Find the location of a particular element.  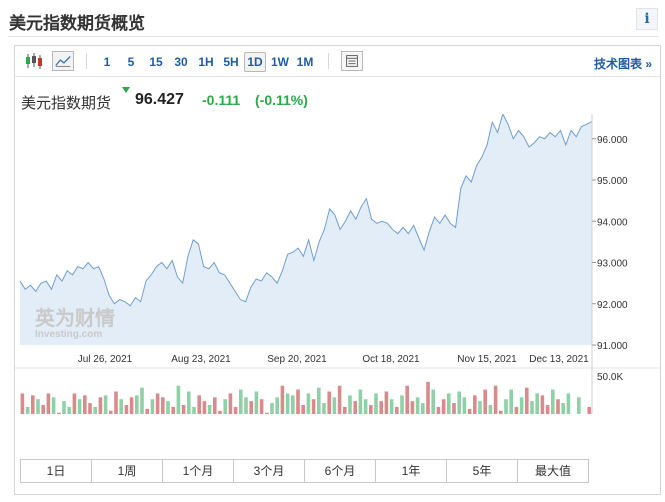

interval-30m-button: 30 is located at coordinates (181, 62).